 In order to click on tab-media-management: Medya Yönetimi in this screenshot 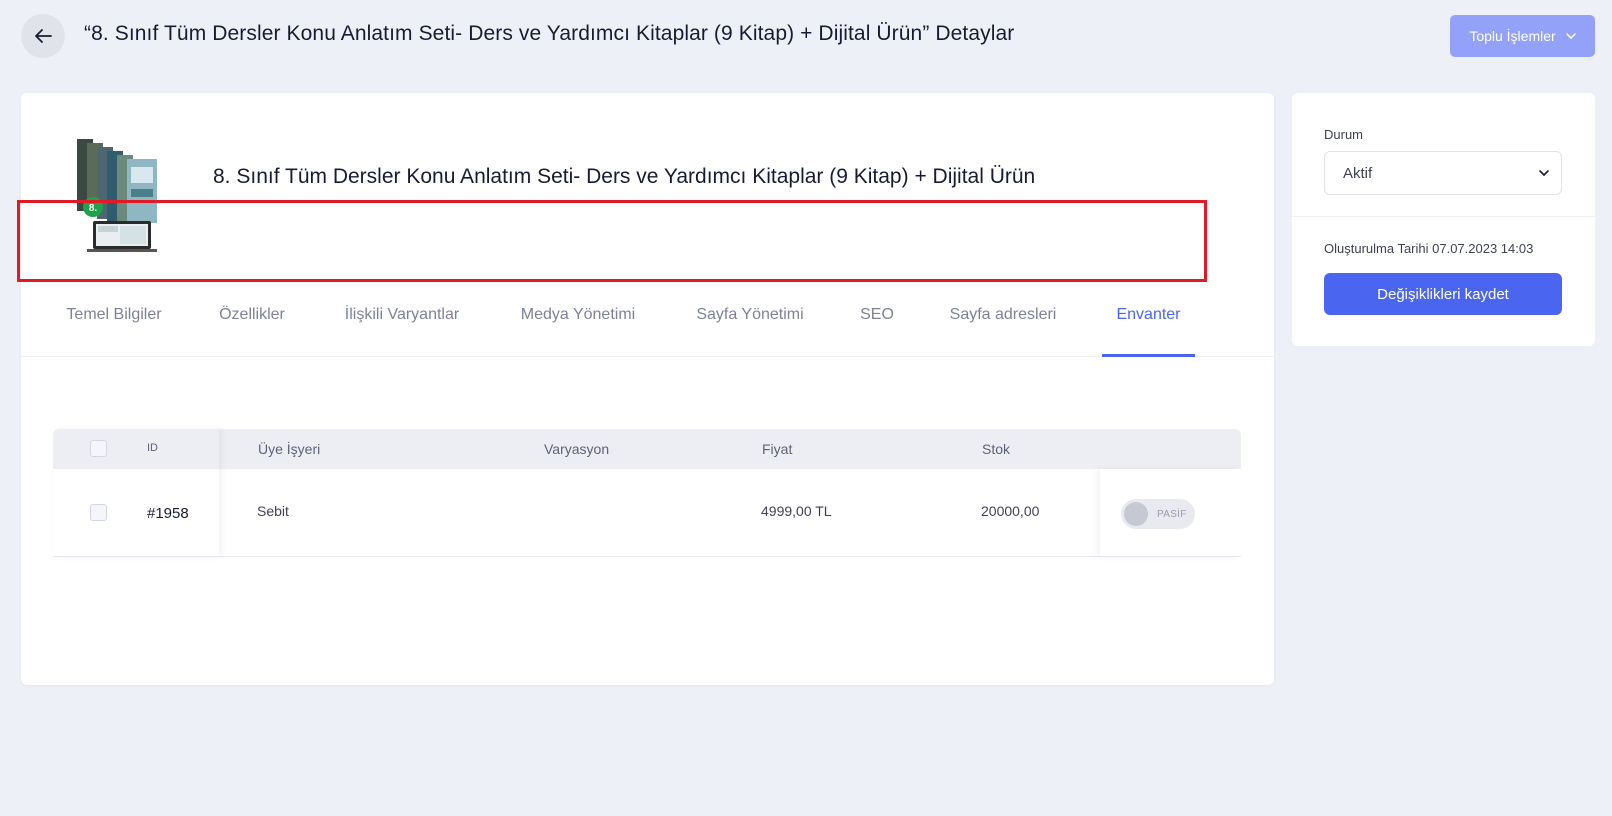, I will do `click(578, 320)`.